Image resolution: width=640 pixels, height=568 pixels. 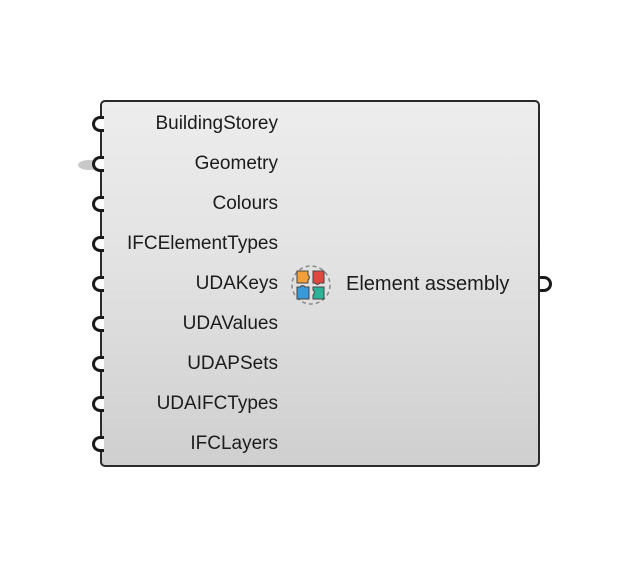 What do you see at coordinates (546, 284) in the screenshot?
I see `output-grip` at bounding box center [546, 284].